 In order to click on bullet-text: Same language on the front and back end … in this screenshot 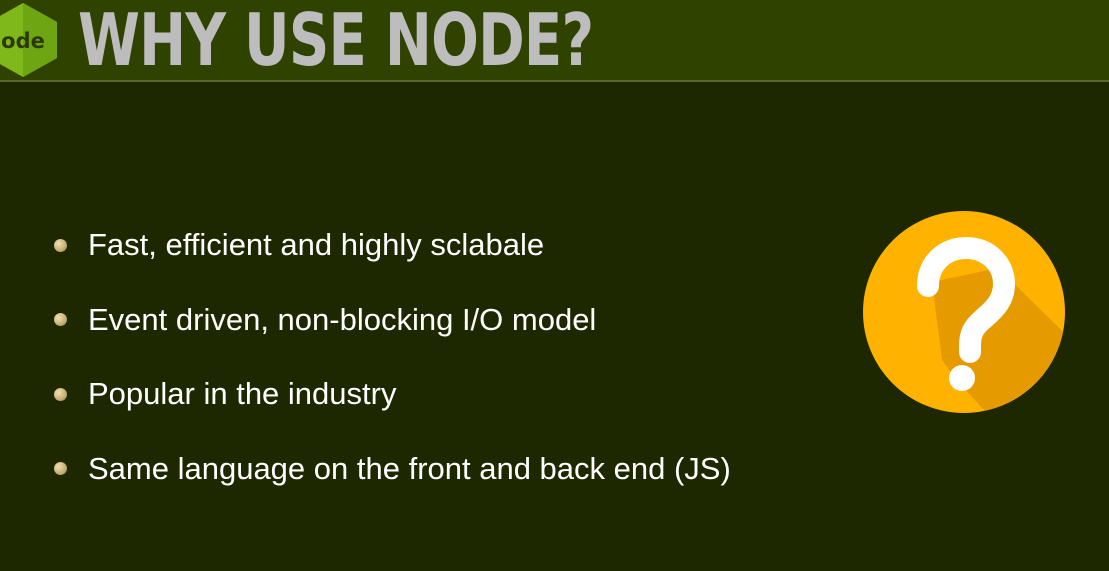, I will do `click(409, 468)`.